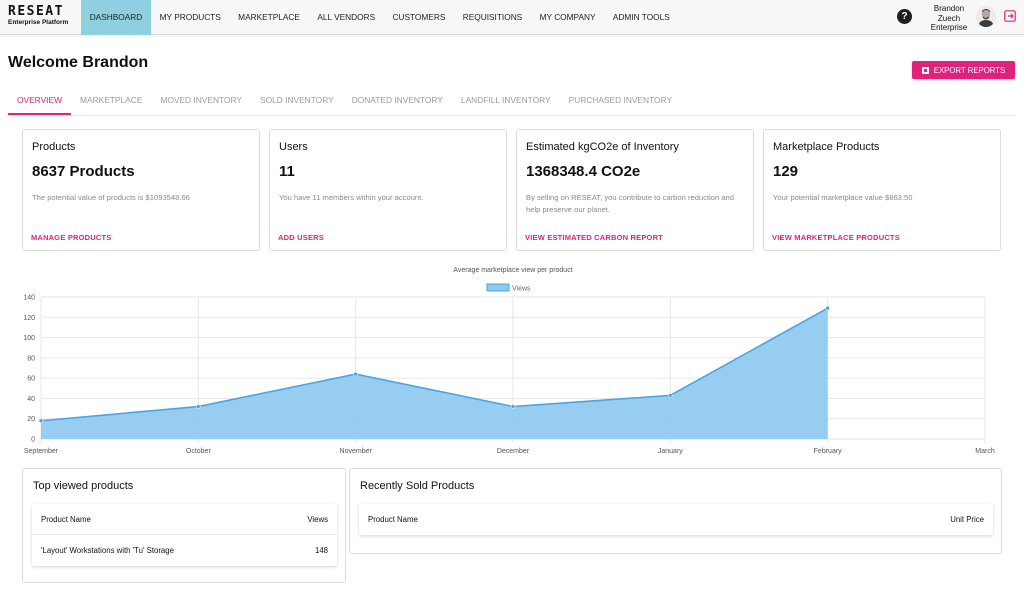 The height and width of the screenshot is (591, 1024). I want to click on table-header-row: Product Name Unit Price, so click(676, 519).